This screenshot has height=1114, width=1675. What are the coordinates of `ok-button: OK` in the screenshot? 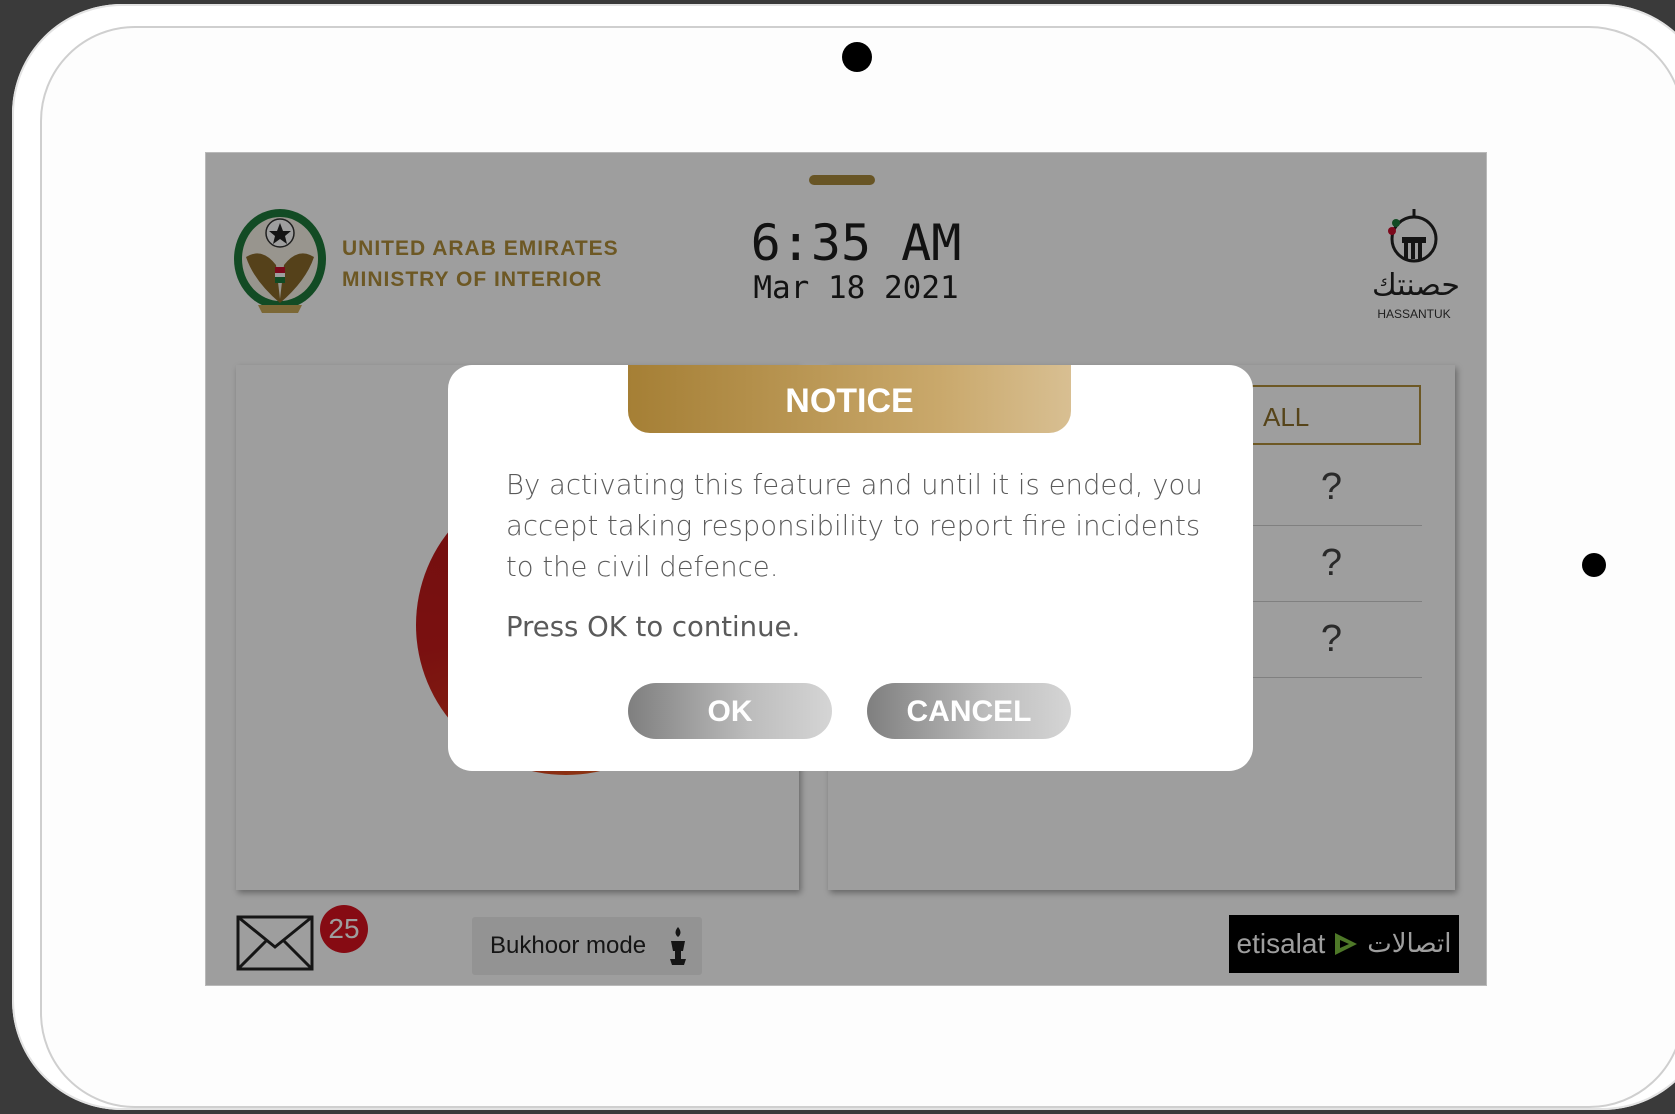 It's located at (730, 711).